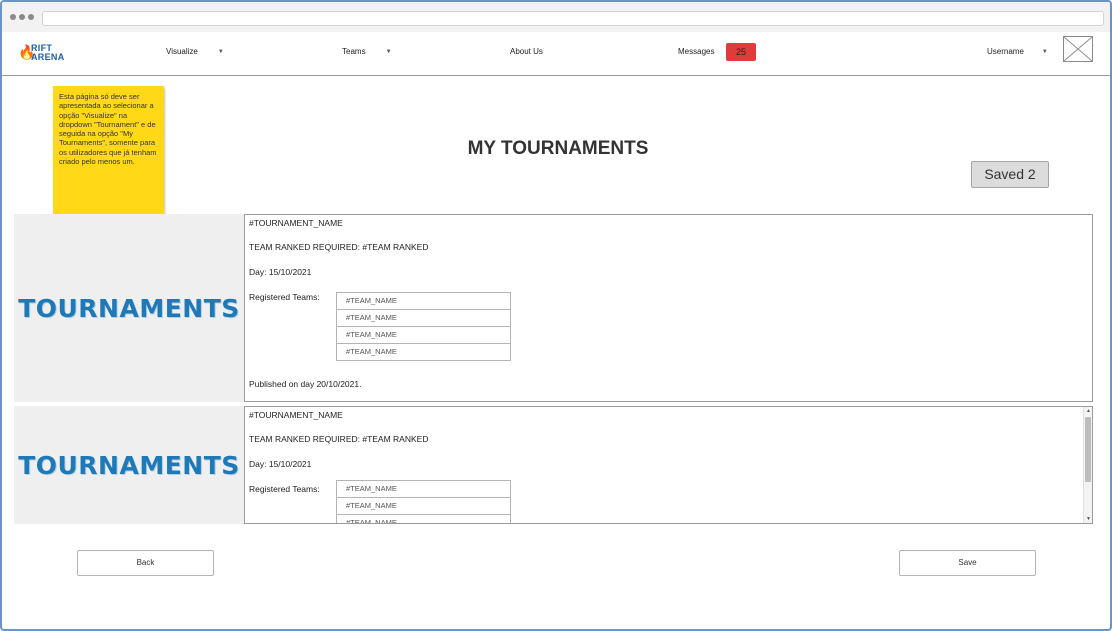  Describe the element at coordinates (182, 51) in the screenshot. I see `nav-visualize-label: Visualize` at that location.